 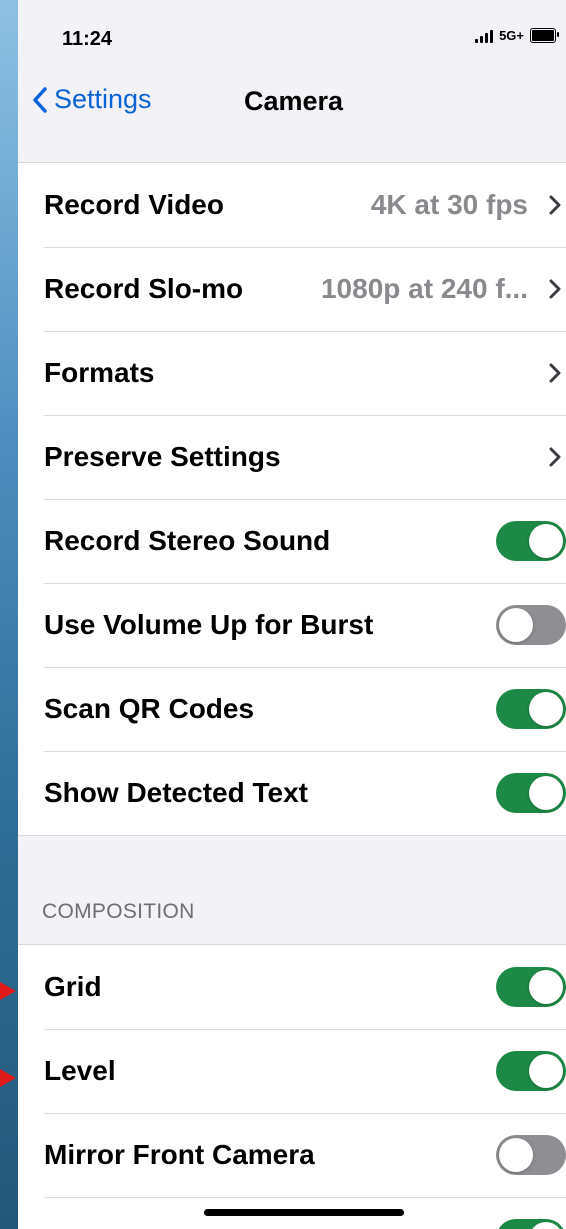 What do you see at coordinates (292, 40) in the screenshot?
I see `status-bar: 11:24 5G+` at bounding box center [292, 40].